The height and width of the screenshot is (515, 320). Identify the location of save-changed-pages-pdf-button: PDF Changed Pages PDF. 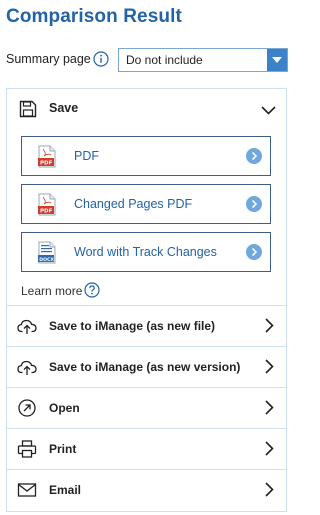
(146, 204).